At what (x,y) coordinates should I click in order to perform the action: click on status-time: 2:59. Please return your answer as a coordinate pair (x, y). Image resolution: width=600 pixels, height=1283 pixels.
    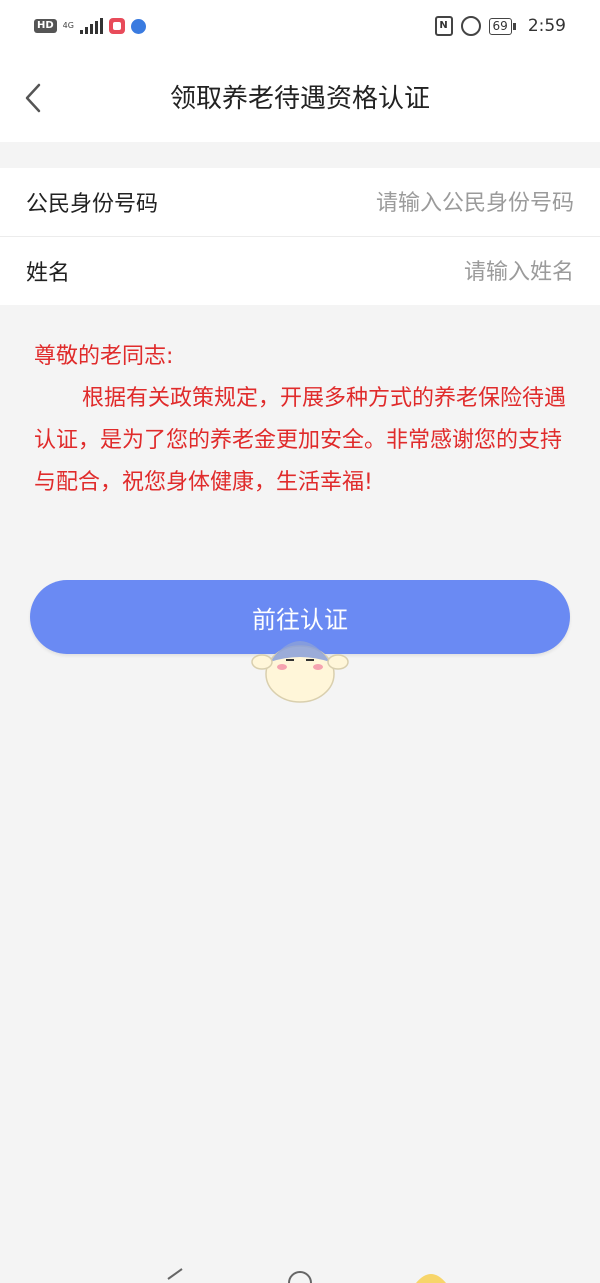
    Looking at the image, I should click on (546, 26).